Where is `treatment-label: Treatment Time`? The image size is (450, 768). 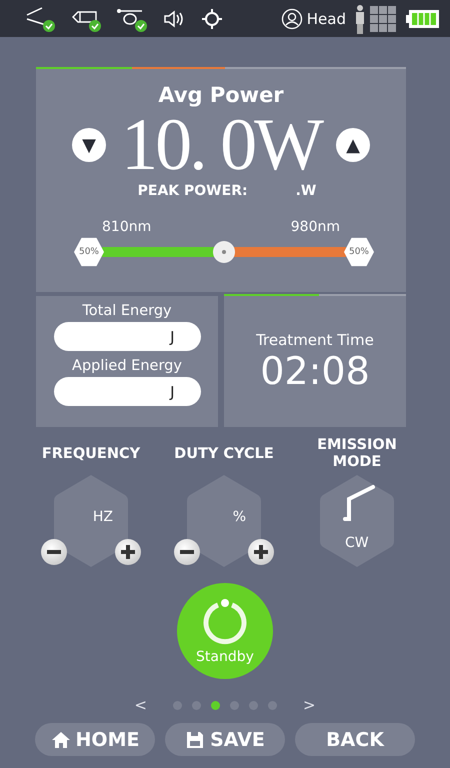 treatment-label: Treatment Time is located at coordinates (315, 339).